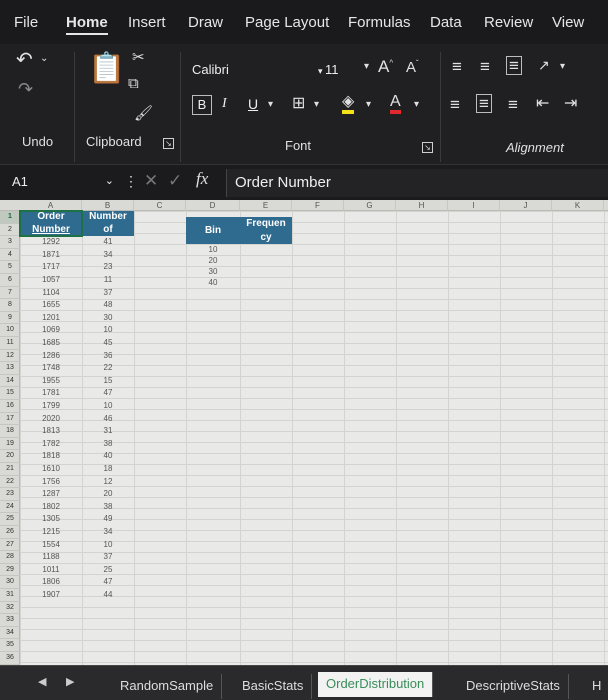 This screenshot has width=608, height=700. Describe the element at coordinates (108, 318) in the screenshot. I see `cell-number-of: 30` at that location.